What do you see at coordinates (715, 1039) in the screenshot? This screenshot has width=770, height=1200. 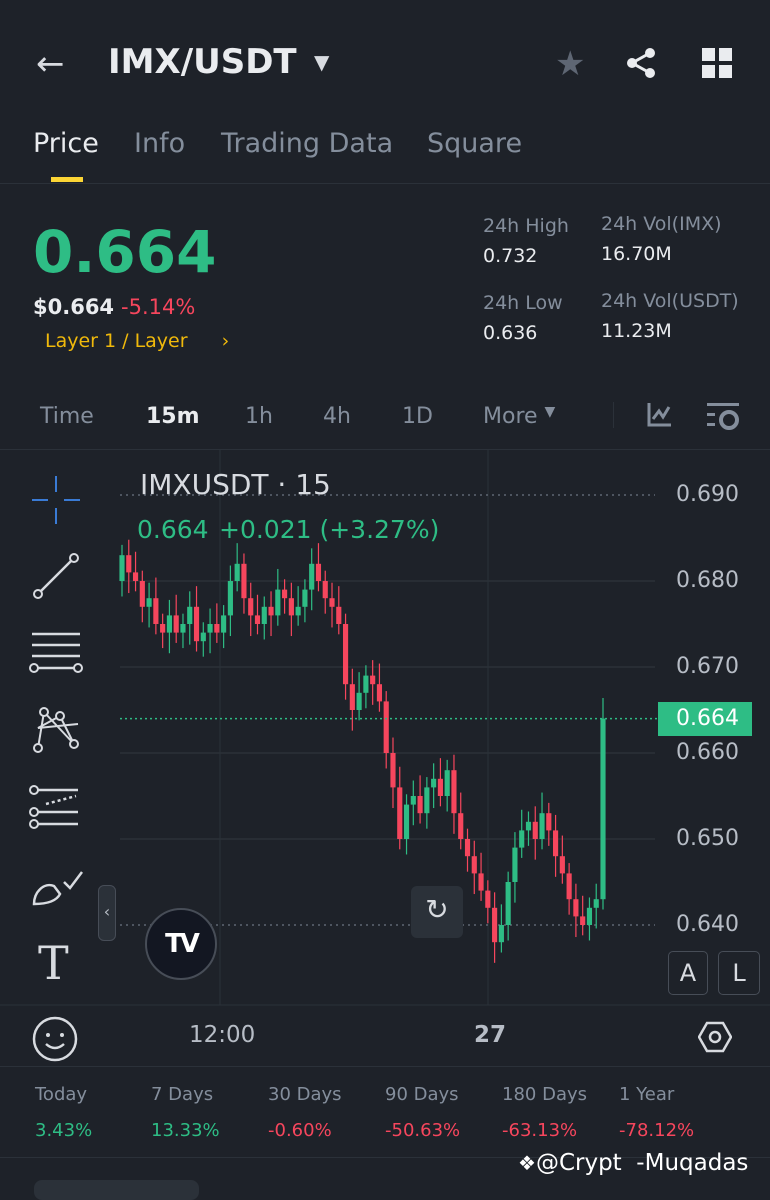 I see `chart-settings-hexagon-icon` at bounding box center [715, 1039].